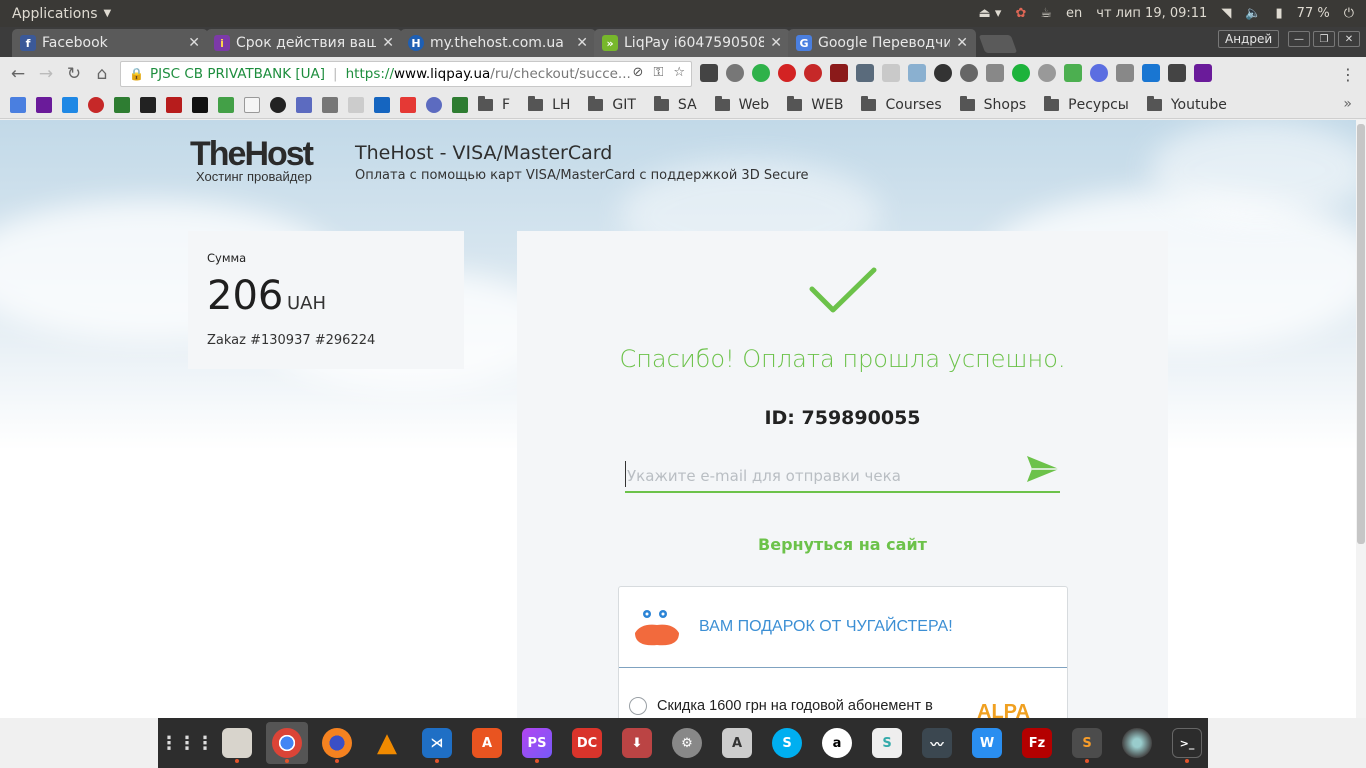 The image size is (1366, 768). Describe the element at coordinates (987, 743) in the screenshot. I see `dock-wps: W` at that location.